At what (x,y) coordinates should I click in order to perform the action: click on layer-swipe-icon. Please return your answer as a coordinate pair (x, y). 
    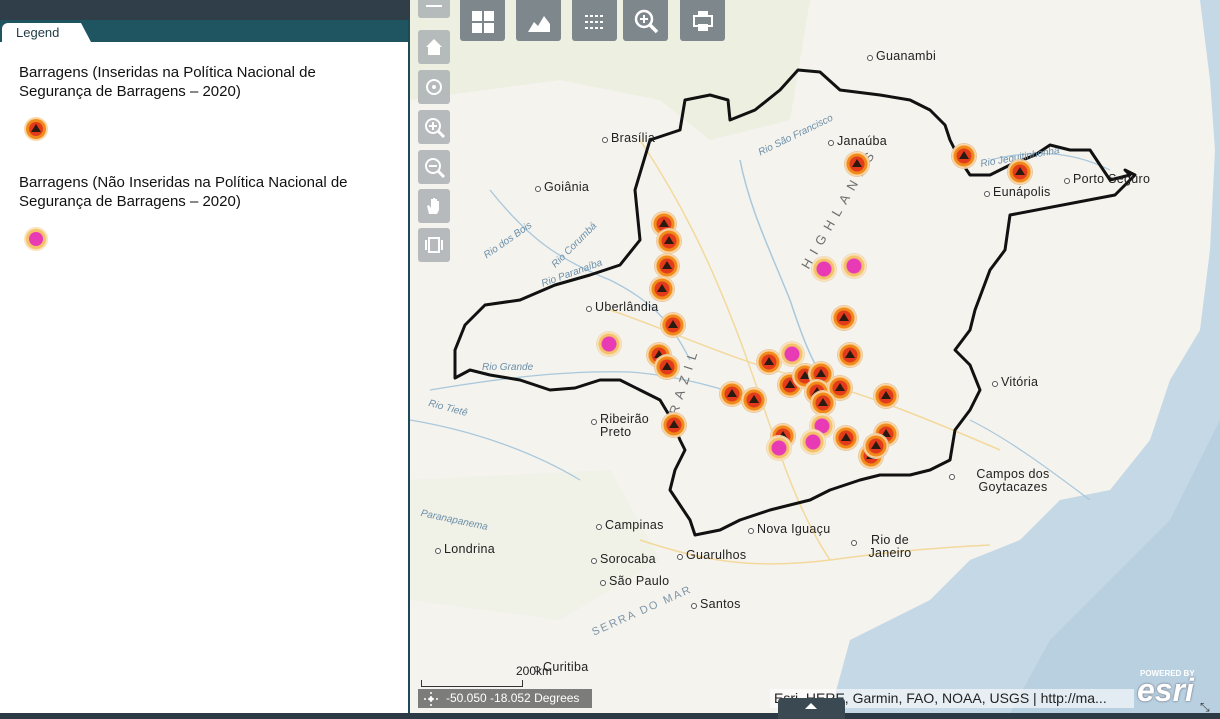
    Looking at the image, I should click on (595, 22).